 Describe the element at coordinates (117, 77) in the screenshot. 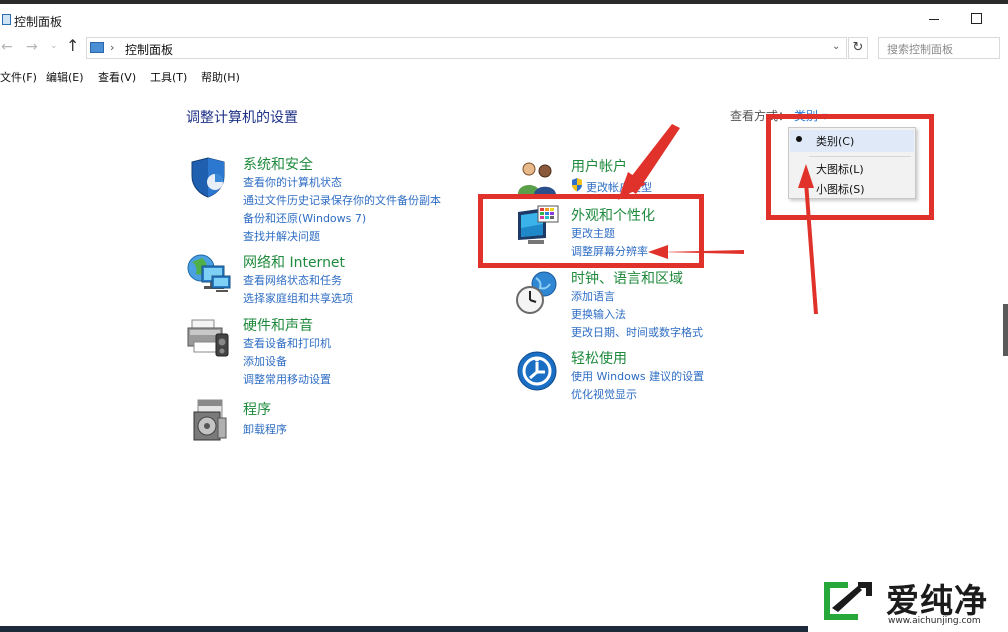

I see `menu-view: 查看(V)` at that location.